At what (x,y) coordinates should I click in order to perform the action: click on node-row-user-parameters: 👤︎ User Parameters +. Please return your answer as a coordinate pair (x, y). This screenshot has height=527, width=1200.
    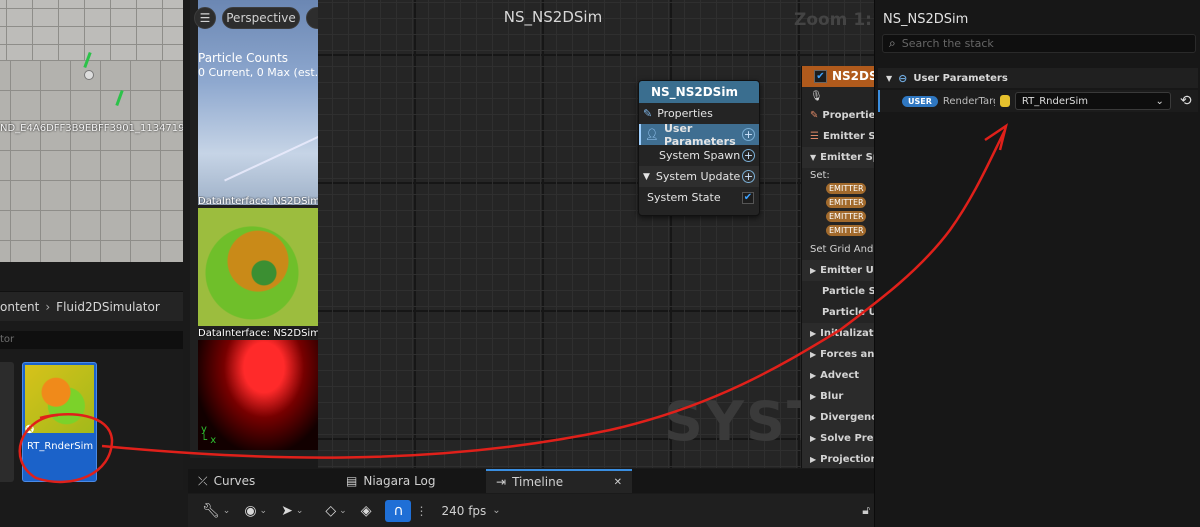
    Looking at the image, I should click on (699, 135).